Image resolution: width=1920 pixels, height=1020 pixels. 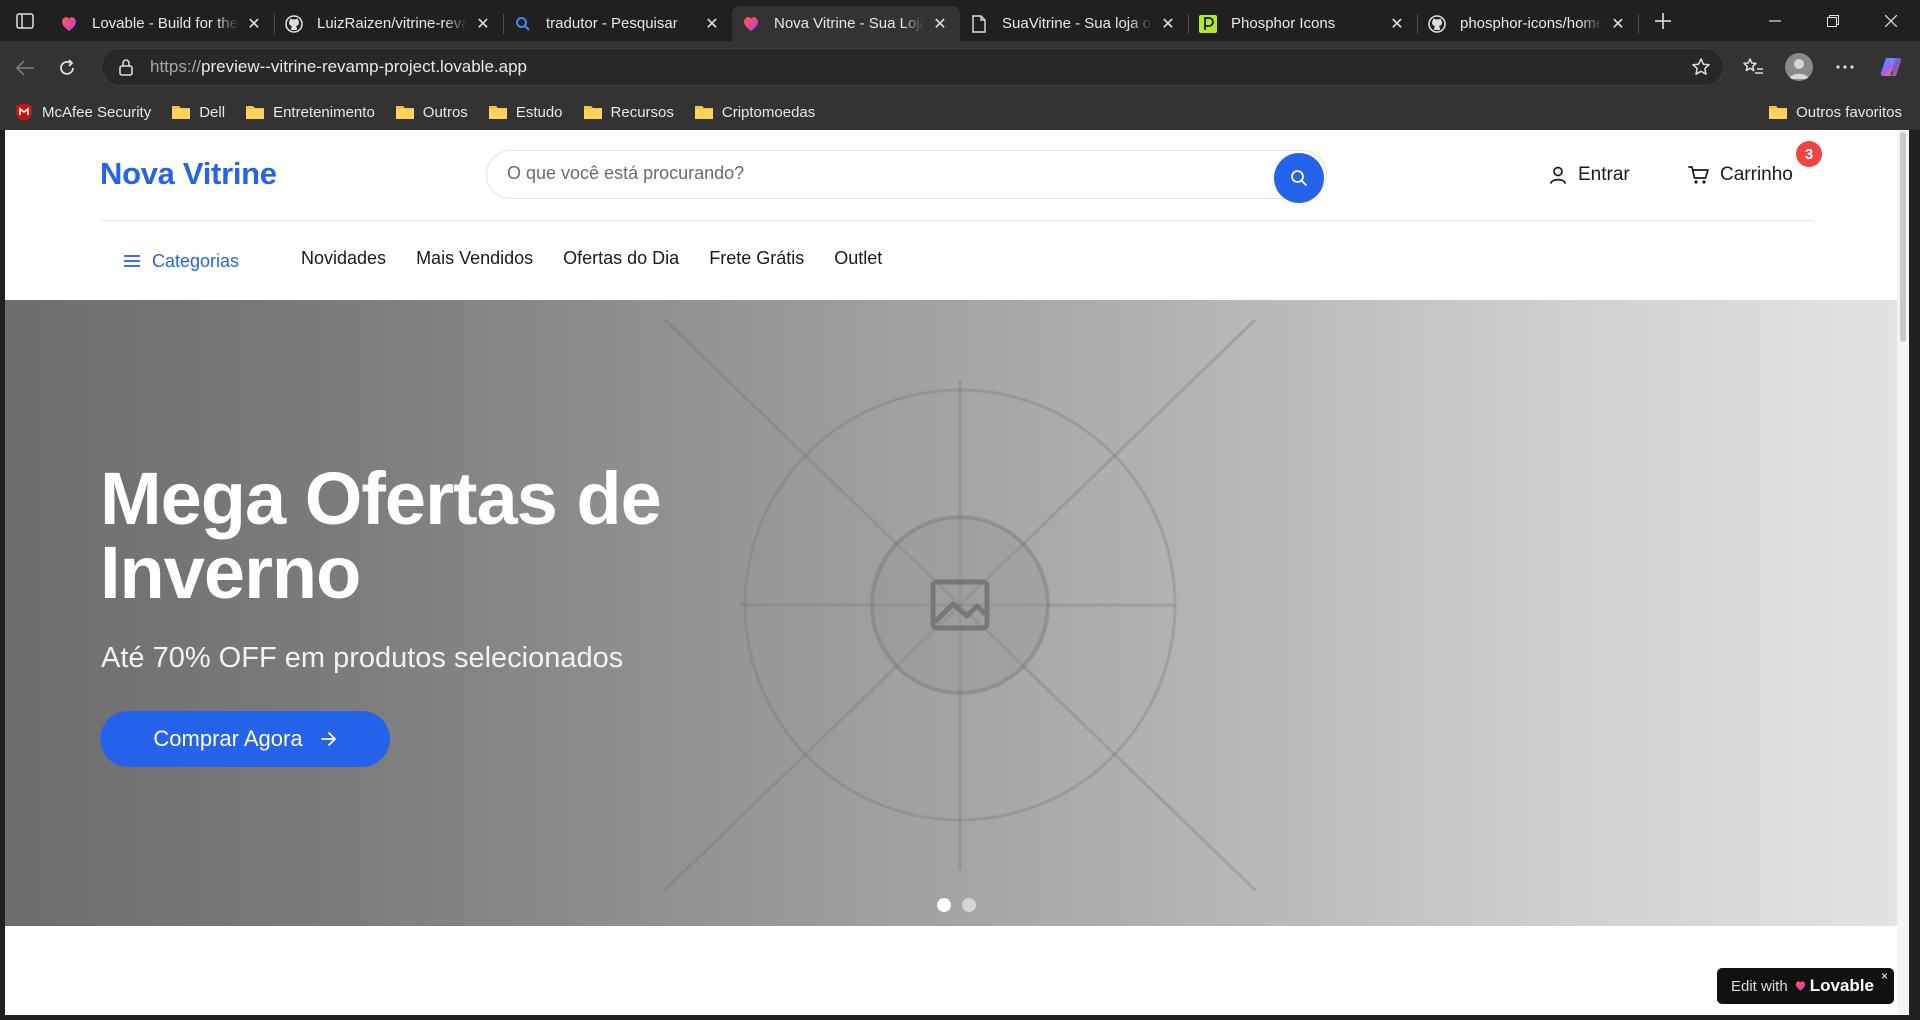 I want to click on nav-link-frete-gratis: Frete Grátis, so click(x=756, y=258).